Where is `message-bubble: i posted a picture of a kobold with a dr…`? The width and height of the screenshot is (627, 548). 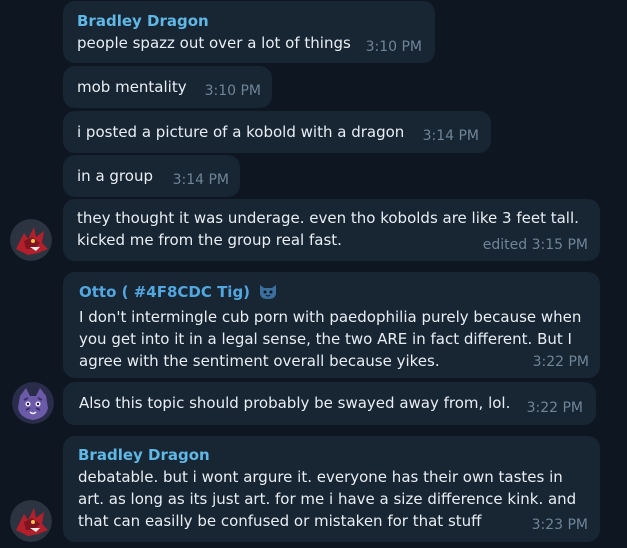 message-bubble: i posted a picture of a kobold with a dr… is located at coordinates (277, 132).